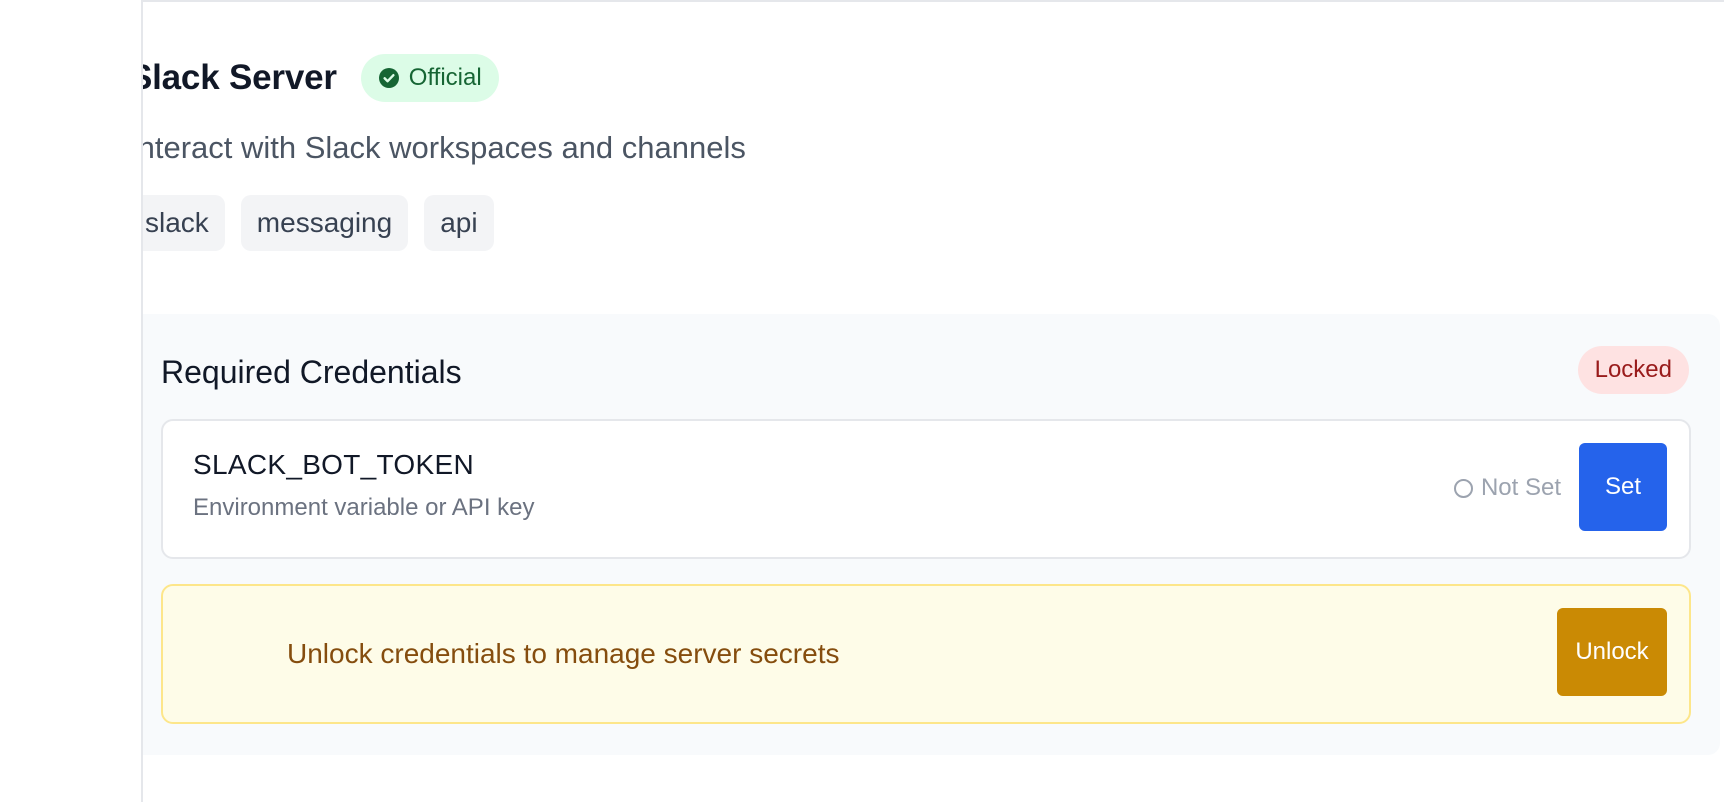 Image resolution: width=1724 pixels, height=802 pixels. What do you see at coordinates (311, 372) in the screenshot?
I see `credentials-heading: Required Credentials` at bounding box center [311, 372].